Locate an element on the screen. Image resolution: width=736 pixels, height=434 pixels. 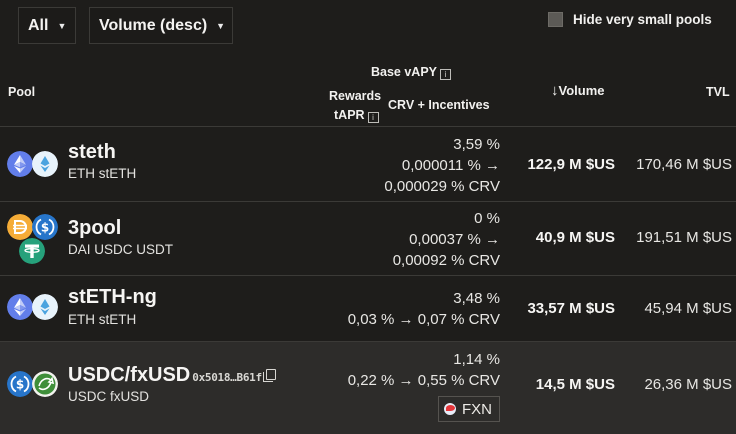
base-vapy-value: 1,14 % is located at coordinates (476, 359).